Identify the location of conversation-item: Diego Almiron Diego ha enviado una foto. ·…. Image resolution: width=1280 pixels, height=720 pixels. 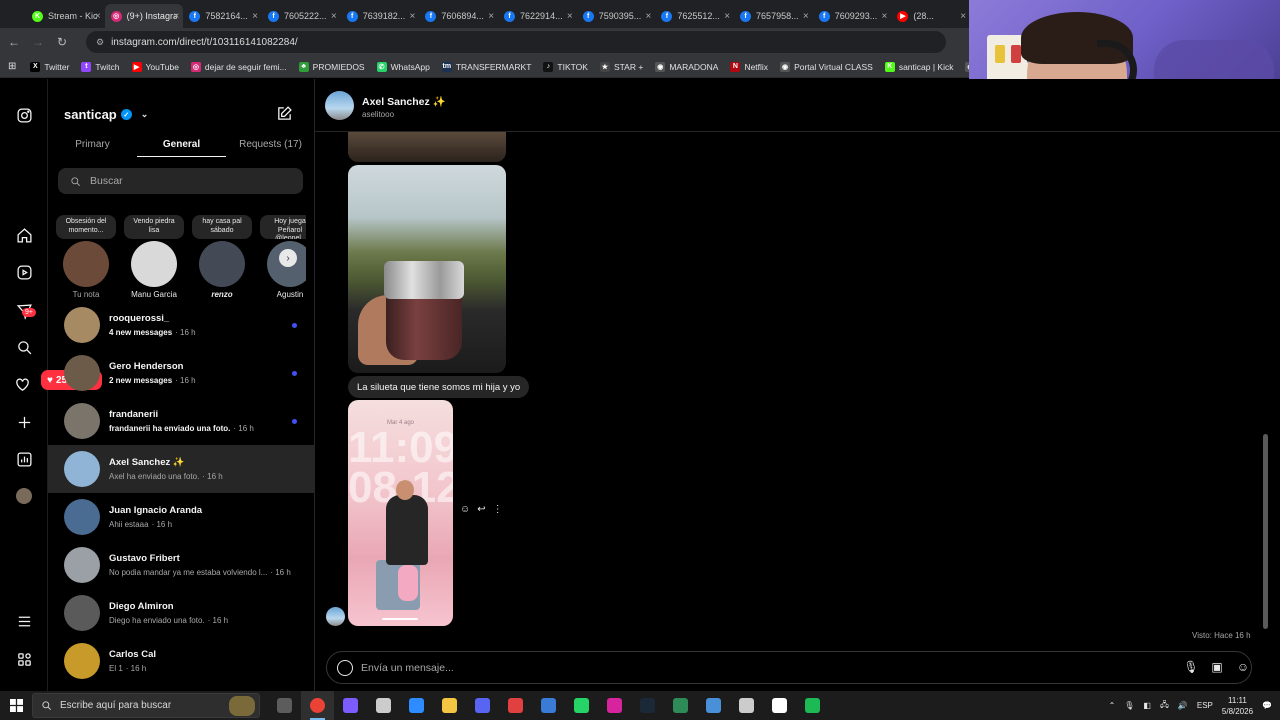
(181, 613).